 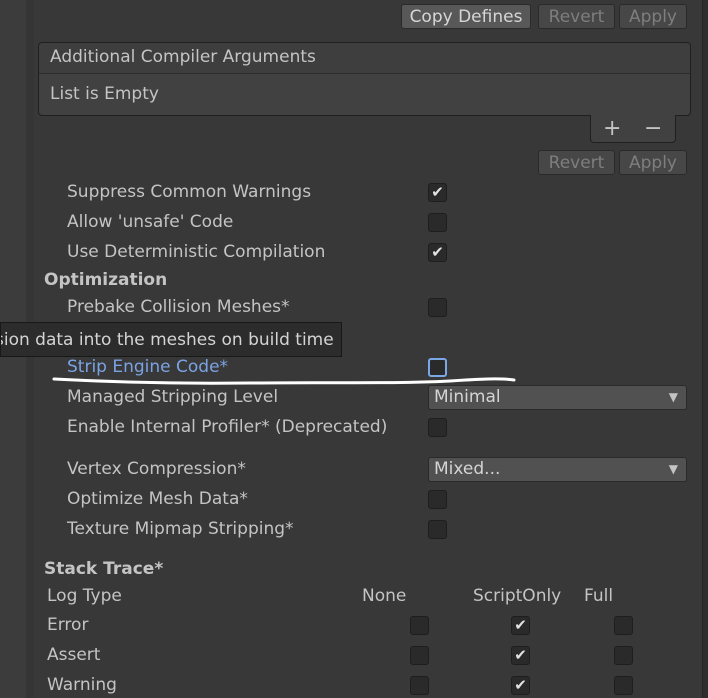 What do you see at coordinates (173, 397) in the screenshot?
I see `managed-stripping-label: Managed Stripping Level` at bounding box center [173, 397].